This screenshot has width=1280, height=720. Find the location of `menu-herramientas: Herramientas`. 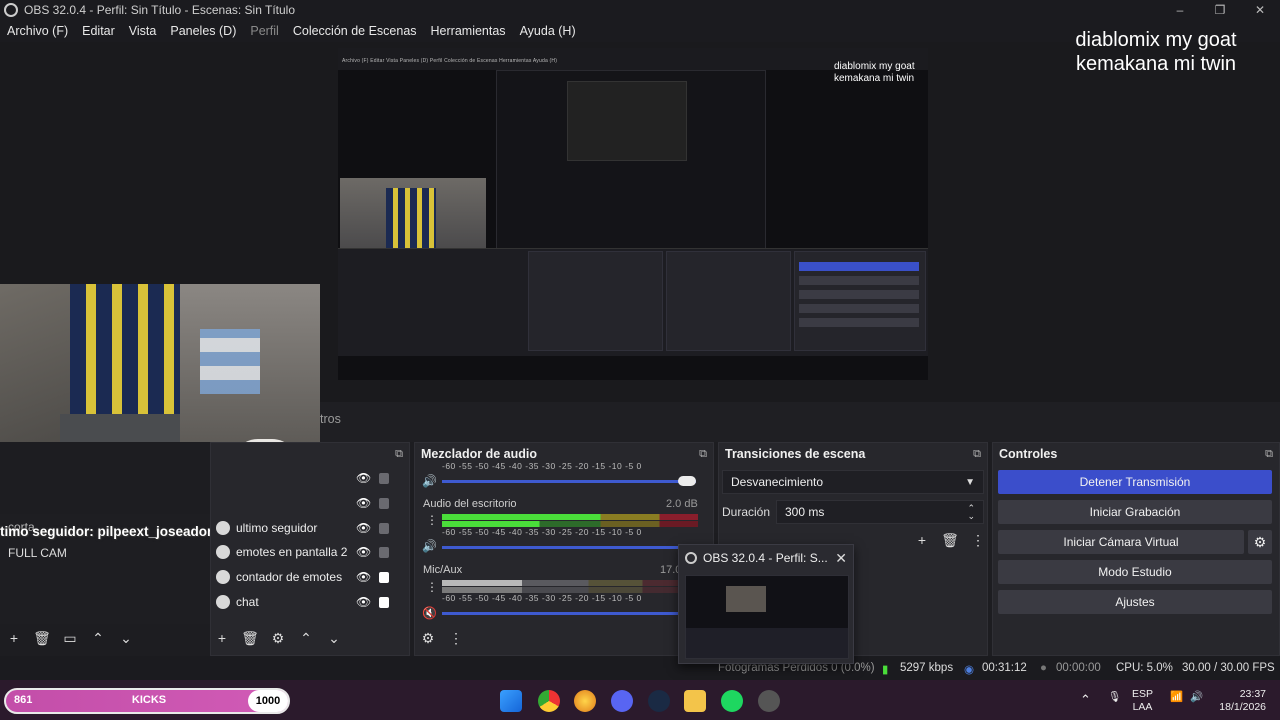

menu-herramientas: Herramientas is located at coordinates (468, 31).